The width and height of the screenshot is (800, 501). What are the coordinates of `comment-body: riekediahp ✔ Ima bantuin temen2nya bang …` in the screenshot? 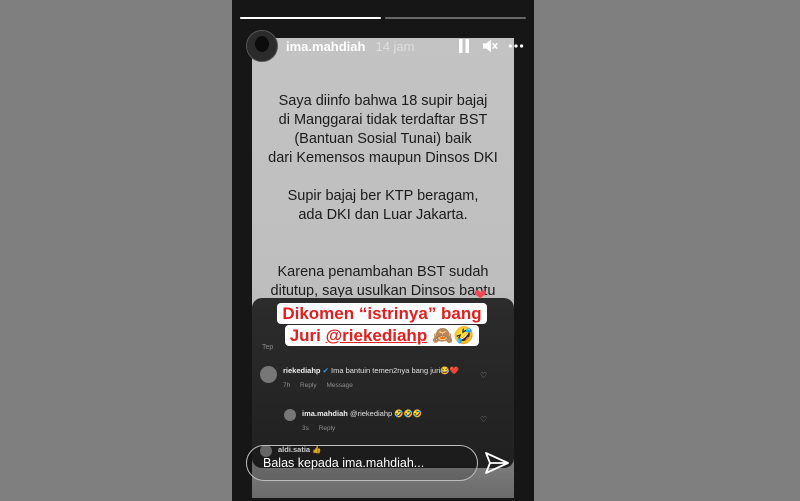 It's located at (371, 378).